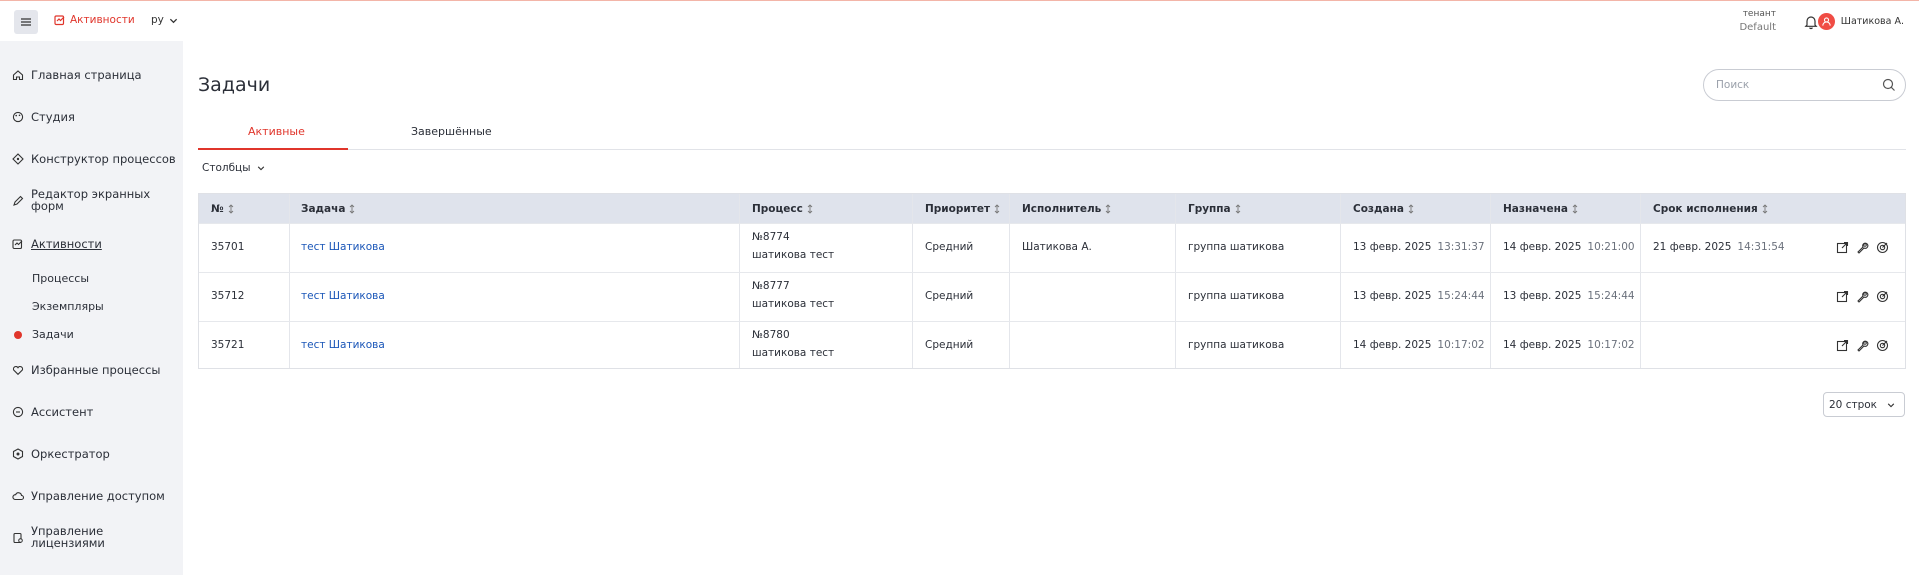  What do you see at coordinates (1891, 404) in the screenshot?
I see `chevron-down-icon` at bounding box center [1891, 404].